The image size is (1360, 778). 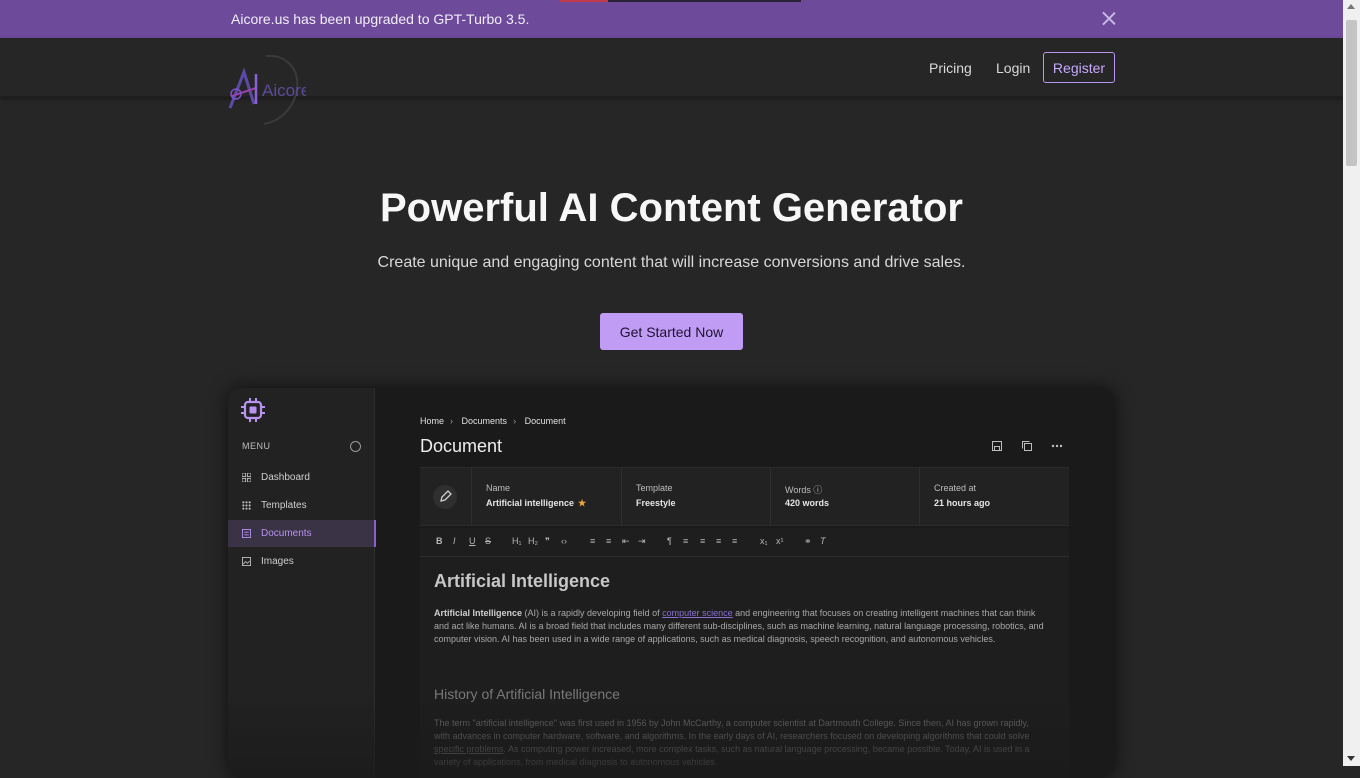 I want to click on scroll-down-icon, so click(x=1351, y=758).